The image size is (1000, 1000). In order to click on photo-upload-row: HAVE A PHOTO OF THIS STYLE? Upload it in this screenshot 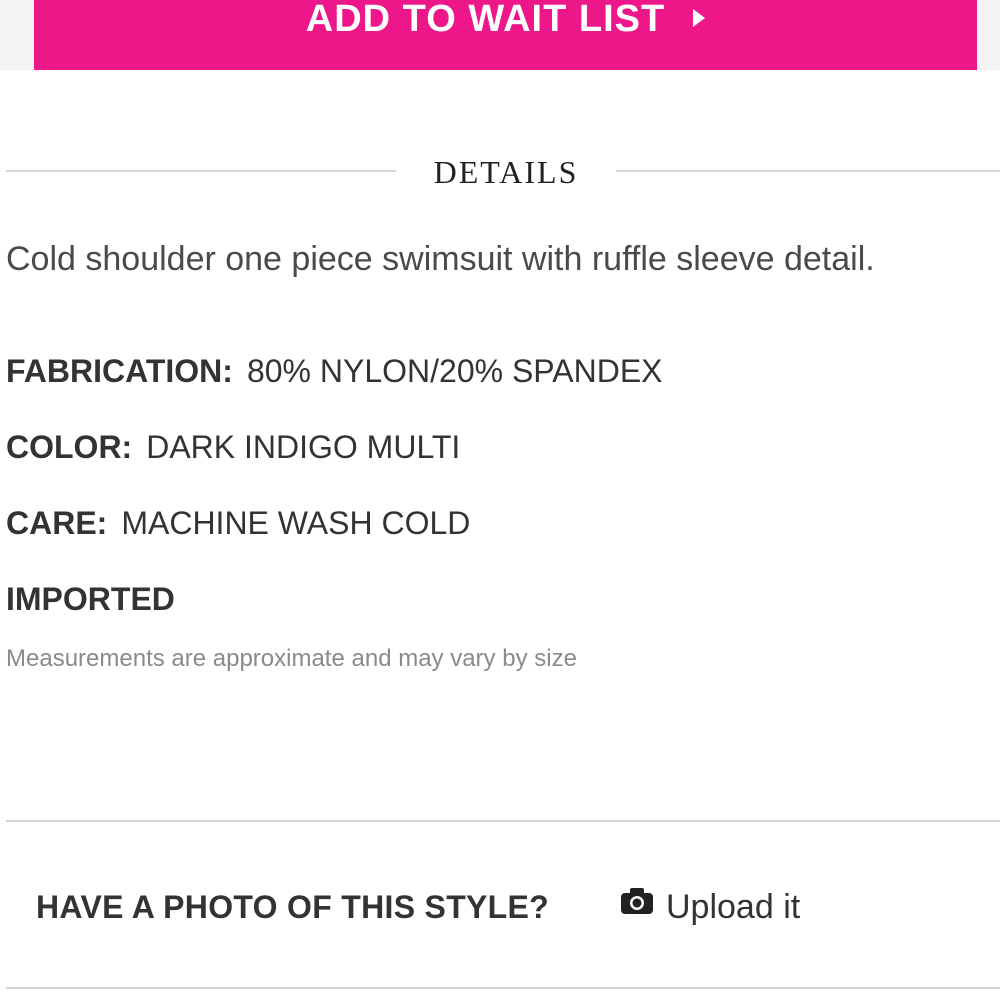, I will do `click(516, 907)`.